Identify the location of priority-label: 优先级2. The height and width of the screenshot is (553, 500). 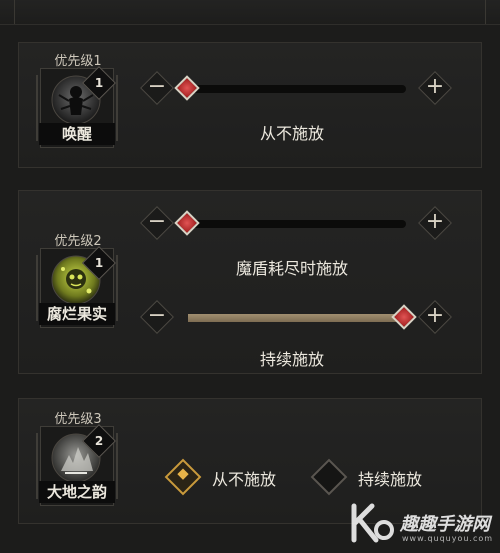
(78, 241).